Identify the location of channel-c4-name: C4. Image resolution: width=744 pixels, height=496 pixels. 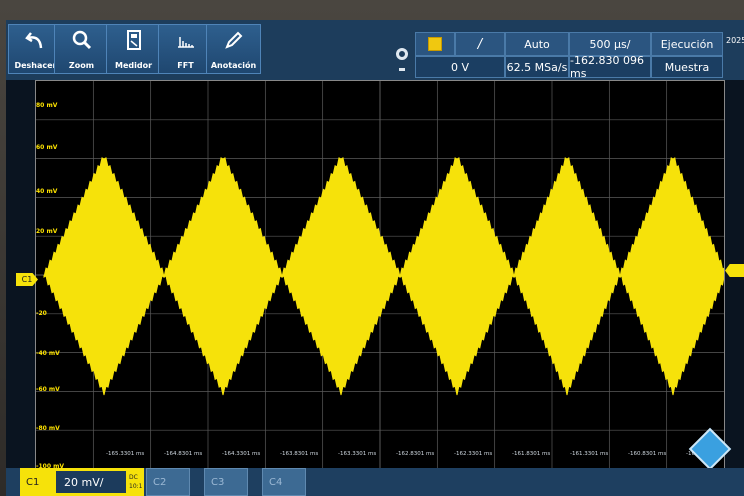
(276, 482).